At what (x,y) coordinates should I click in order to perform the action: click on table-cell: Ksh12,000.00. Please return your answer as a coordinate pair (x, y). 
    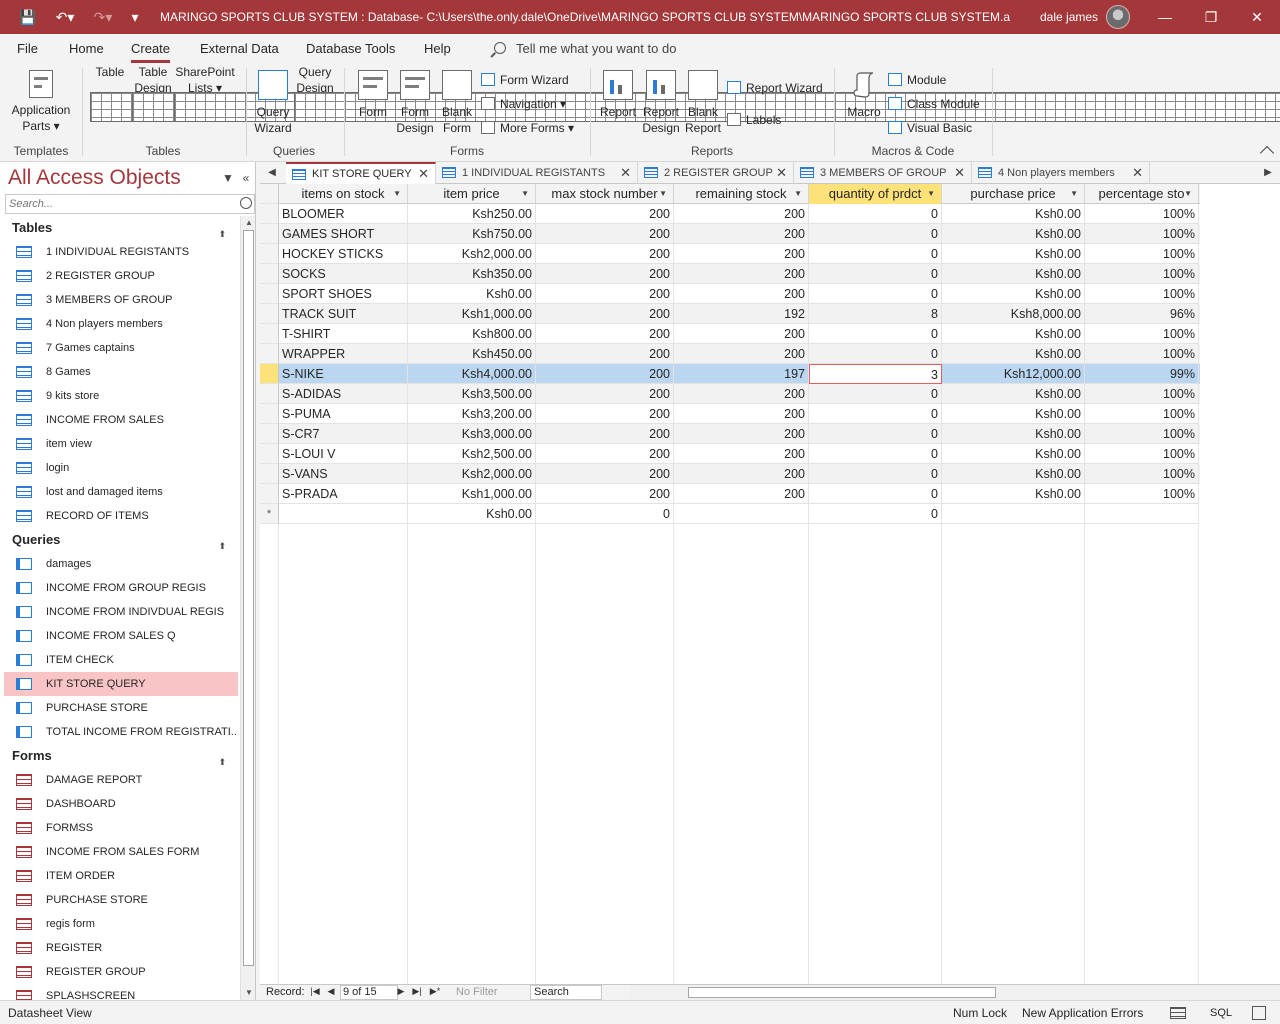
    Looking at the image, I should click on (1013, 374).